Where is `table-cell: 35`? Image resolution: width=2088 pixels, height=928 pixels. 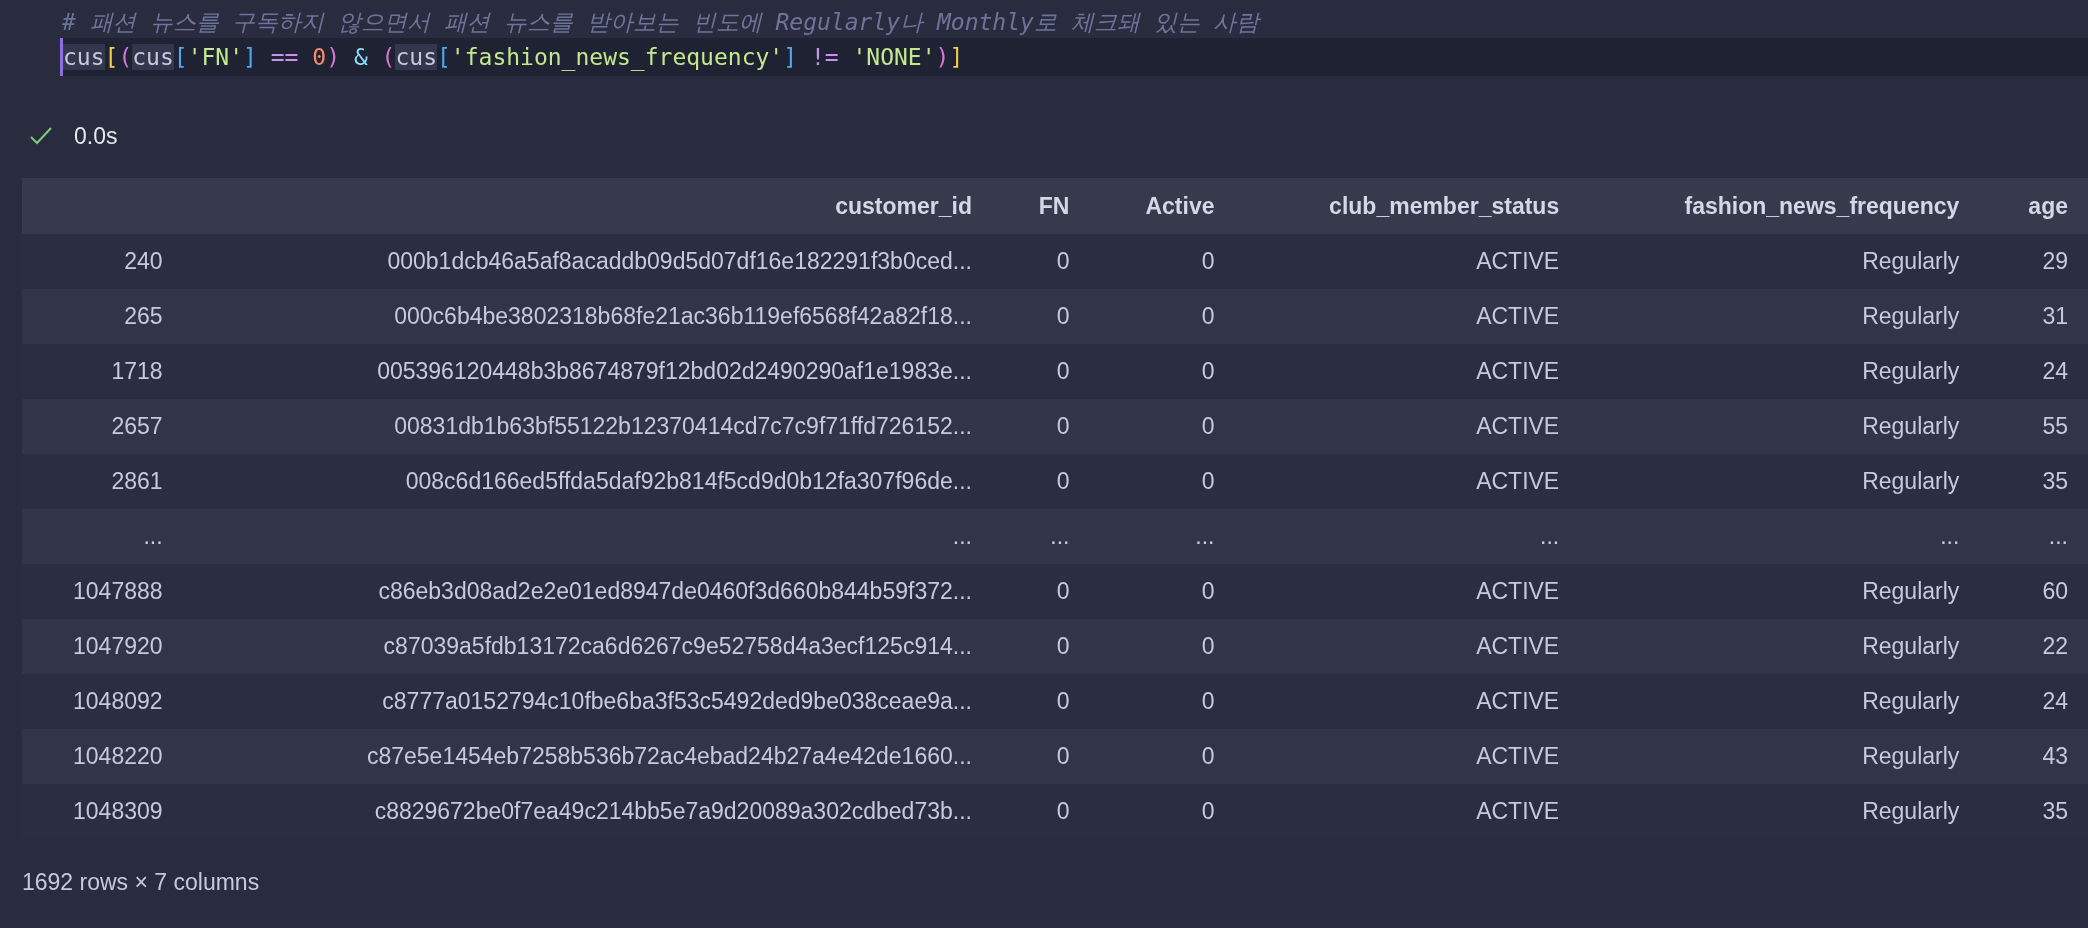
table-cell: 35 is located at coordinates (2033, 481).